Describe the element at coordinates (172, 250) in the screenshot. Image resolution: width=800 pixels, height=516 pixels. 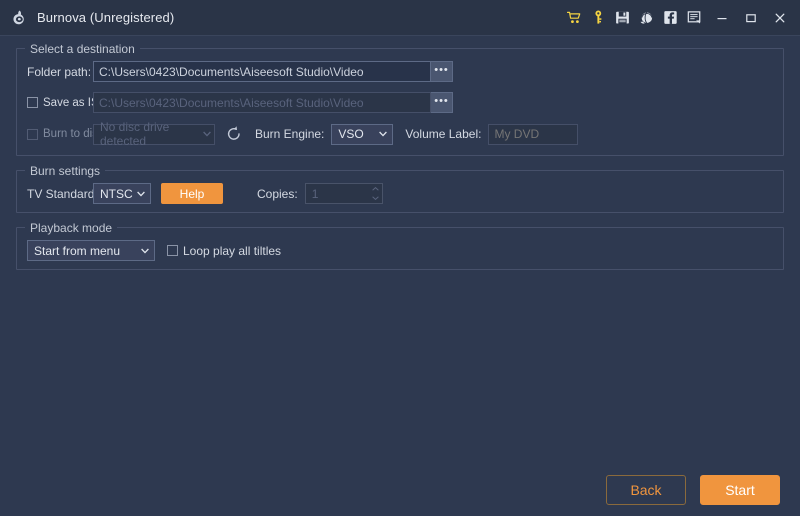
I see `loop-play-checkbox-box` at that location.